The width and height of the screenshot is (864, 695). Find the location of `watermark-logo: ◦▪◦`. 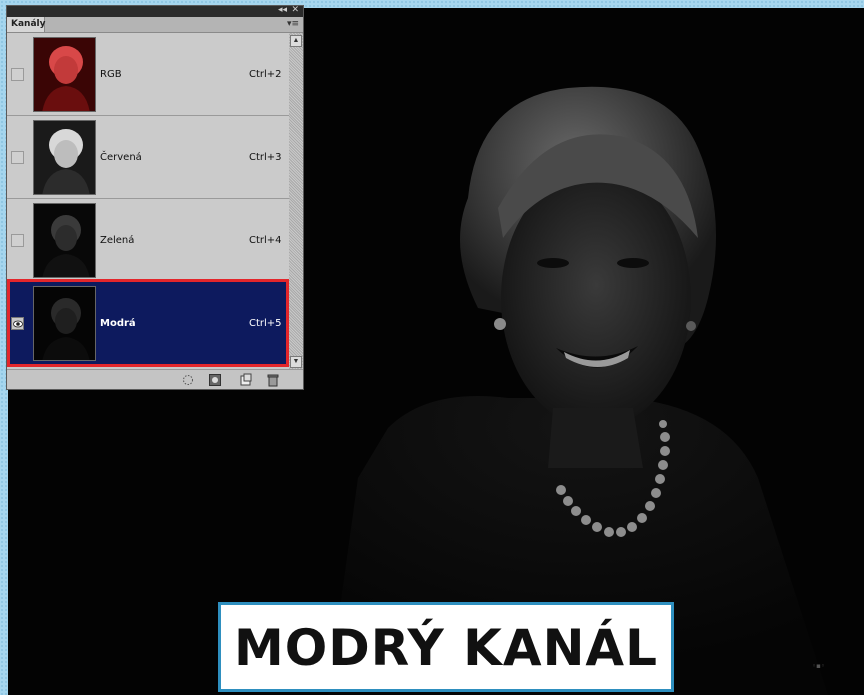

watermark-logo: ◦▪◦ is located at coordinates (819, 666).